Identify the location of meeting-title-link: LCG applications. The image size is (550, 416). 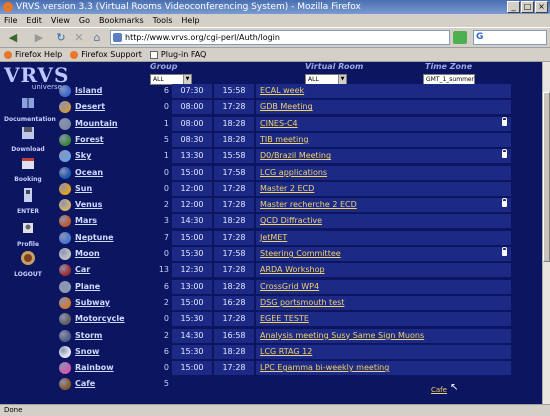
(383, 172).